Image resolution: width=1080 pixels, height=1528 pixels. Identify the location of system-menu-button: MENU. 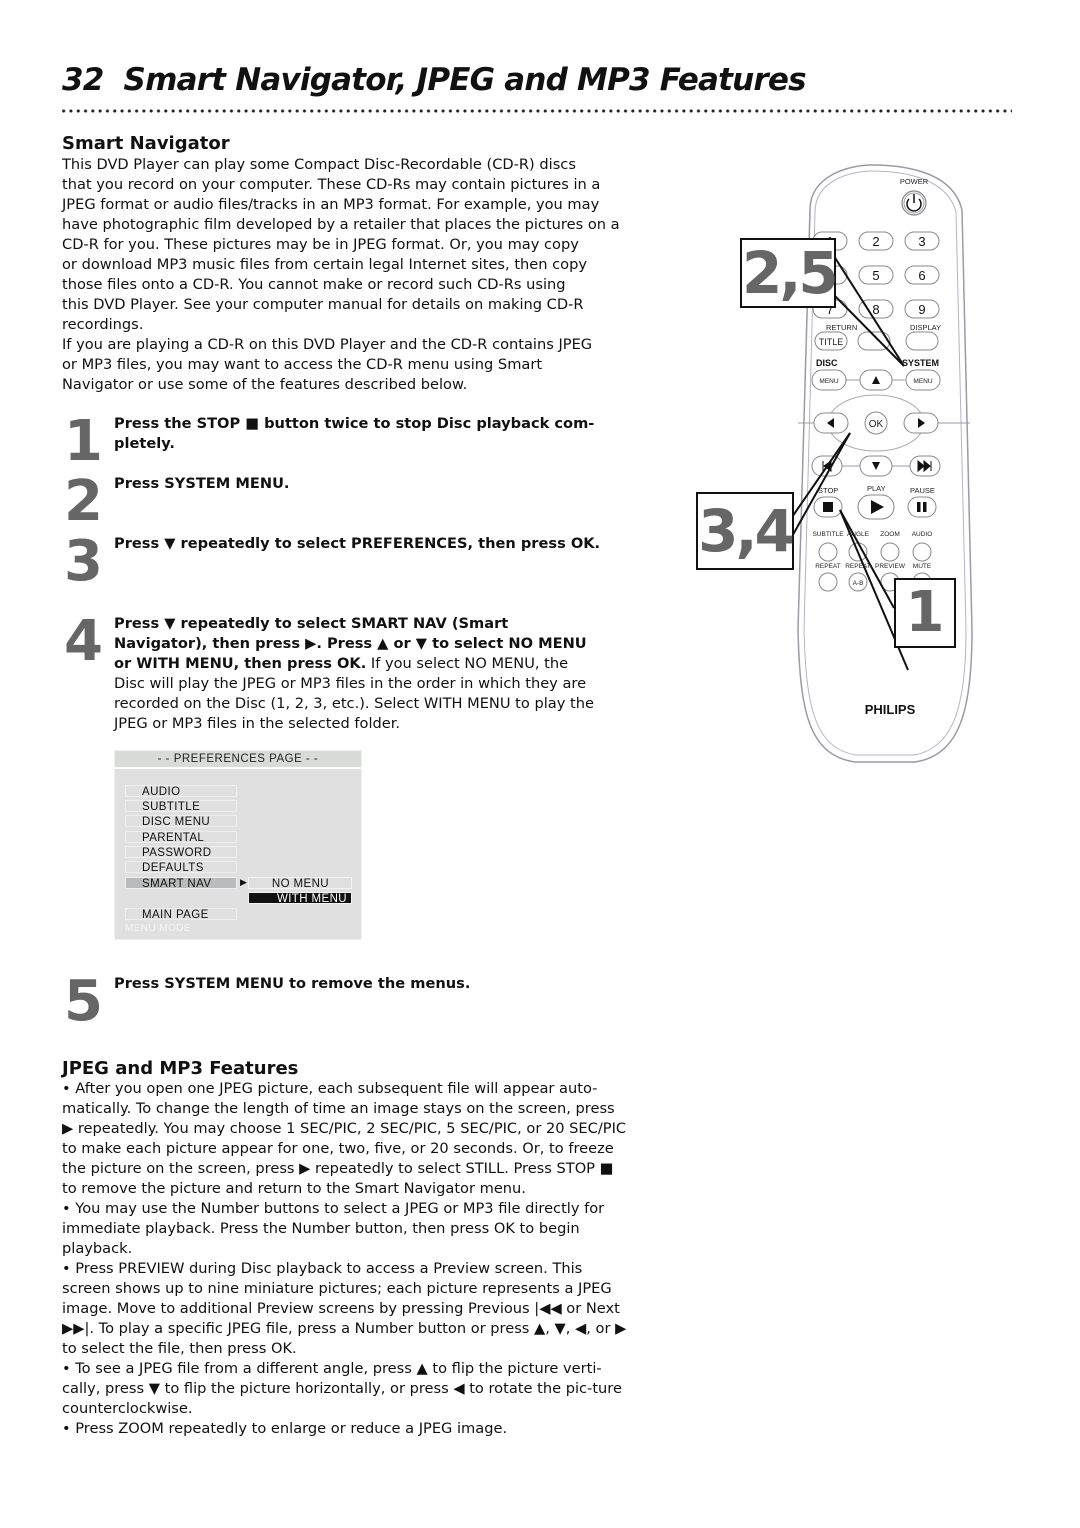
(923, 380).